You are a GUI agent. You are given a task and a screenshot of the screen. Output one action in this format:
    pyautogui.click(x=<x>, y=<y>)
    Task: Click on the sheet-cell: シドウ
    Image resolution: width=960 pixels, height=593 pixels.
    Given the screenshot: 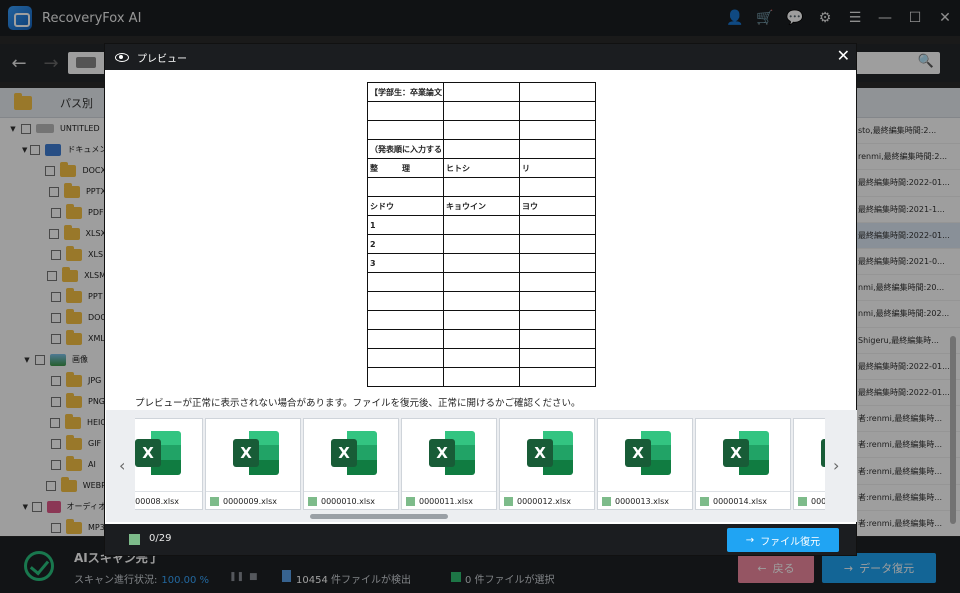 What is the action you would take?
    pyautogui.click(x=405, y=206)
    